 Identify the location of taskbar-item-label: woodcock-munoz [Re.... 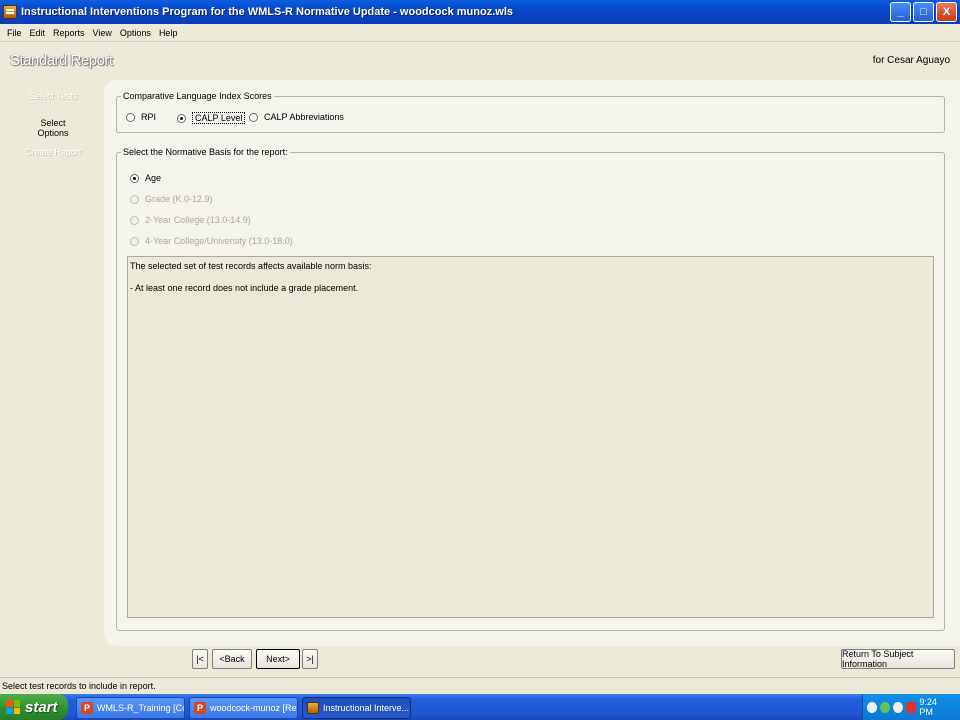
(254, 708).